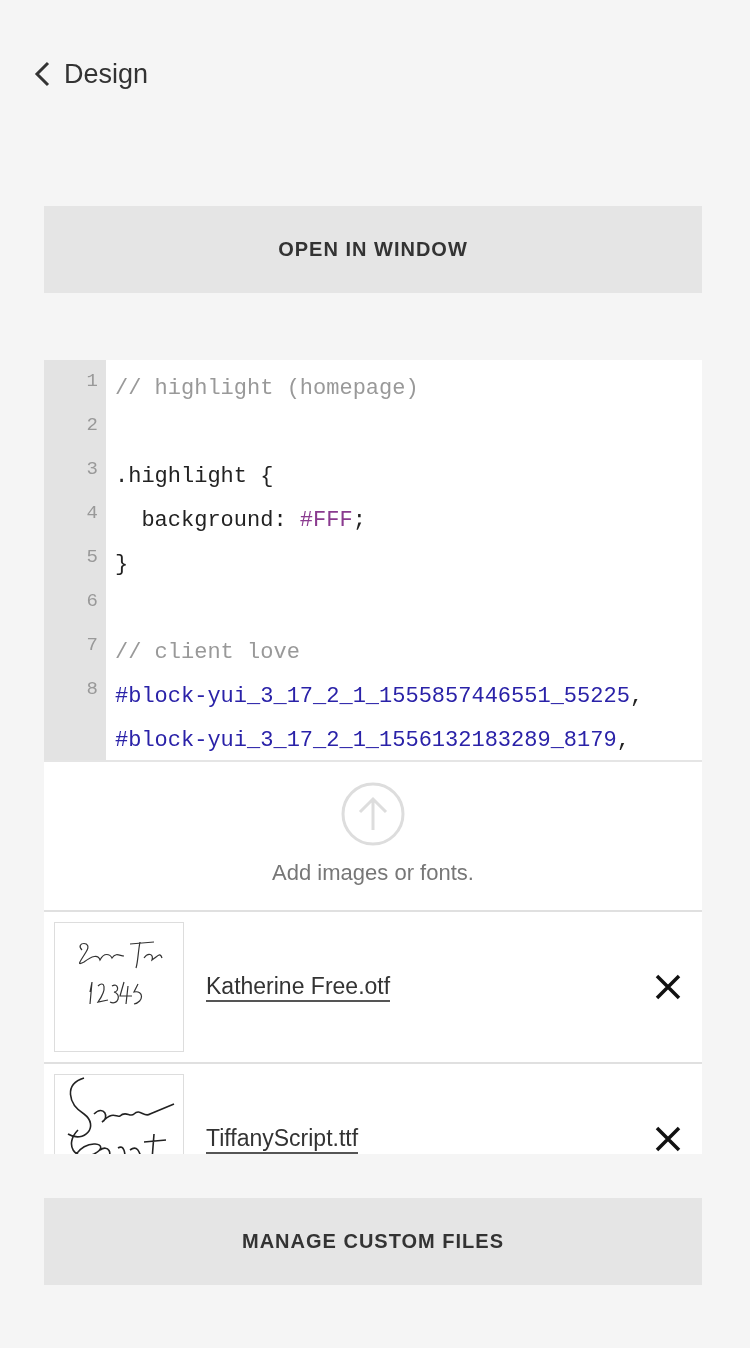 This screenshot has width=750, height=1348. I want to click on line-number: 7, so click(92, 645).